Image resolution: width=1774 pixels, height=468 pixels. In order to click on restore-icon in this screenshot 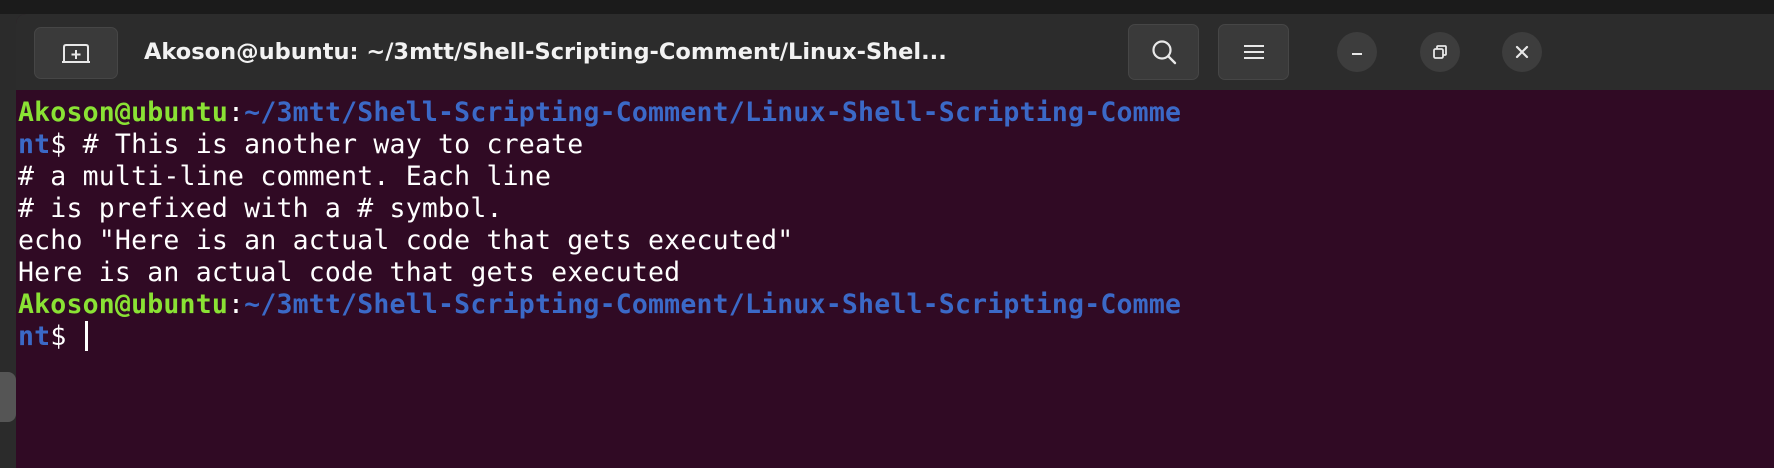, I will do `click(1440, 52)`.